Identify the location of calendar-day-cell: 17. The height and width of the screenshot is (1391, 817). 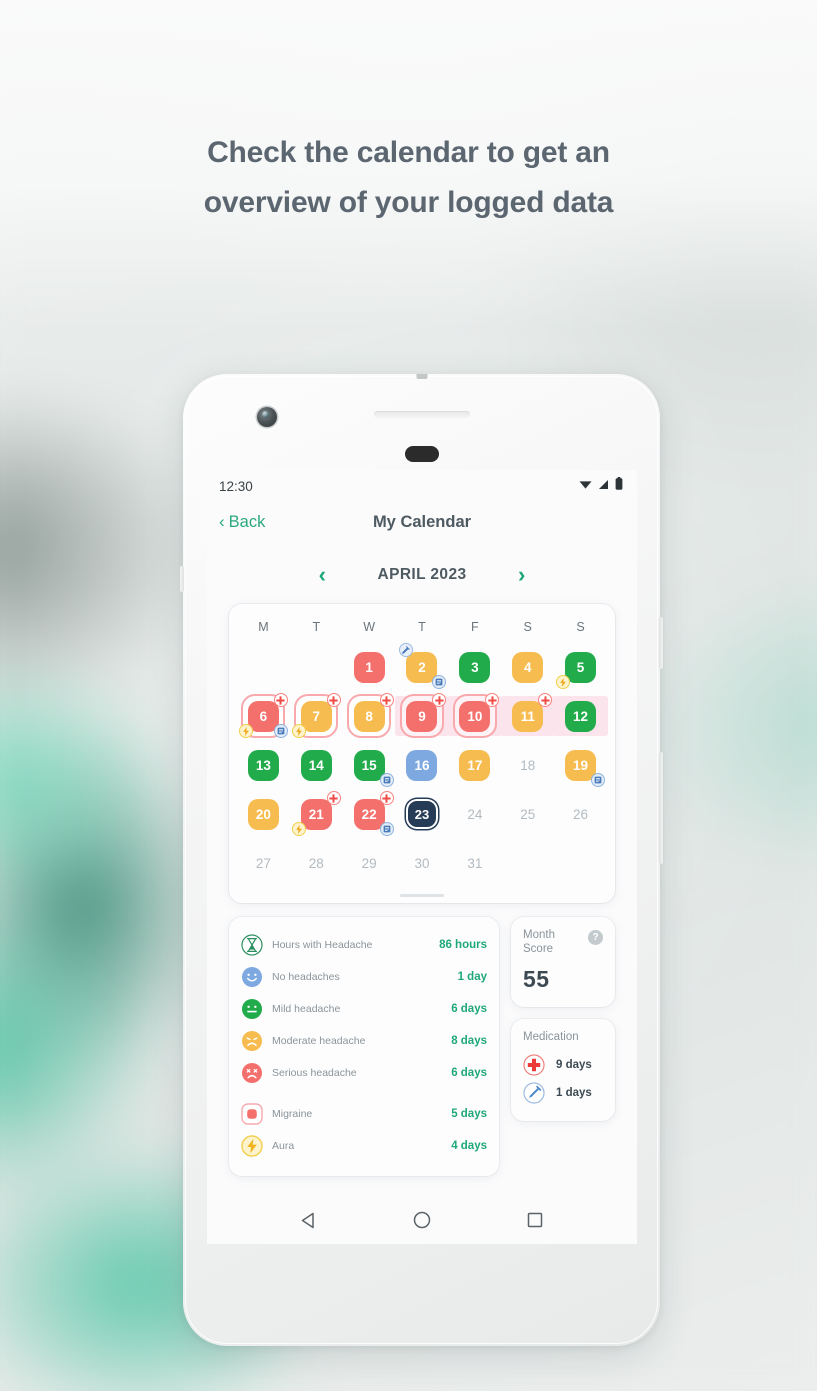
(474, 765).